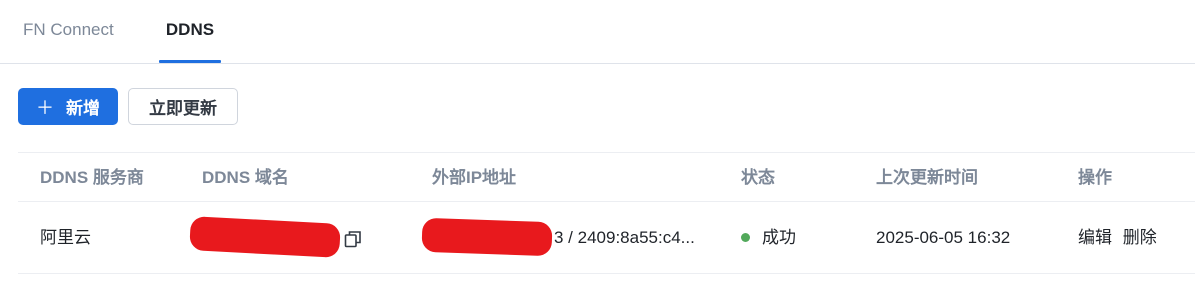 The image size is (1195, 289). What do you see at coordinates (245, 177) in the screenshot?
I see `column-header-domain: DDNS 域名` at bounding box center [245, 177].